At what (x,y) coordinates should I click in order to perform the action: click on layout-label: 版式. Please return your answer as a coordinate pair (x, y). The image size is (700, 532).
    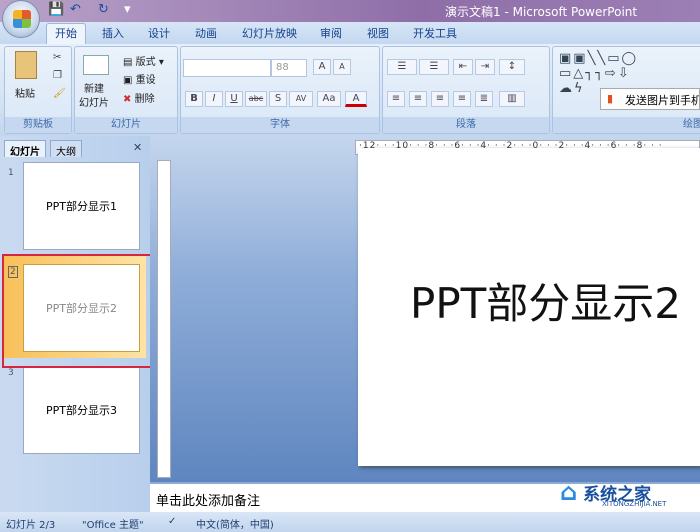
    Looking at the image, I should click on (145, 62).